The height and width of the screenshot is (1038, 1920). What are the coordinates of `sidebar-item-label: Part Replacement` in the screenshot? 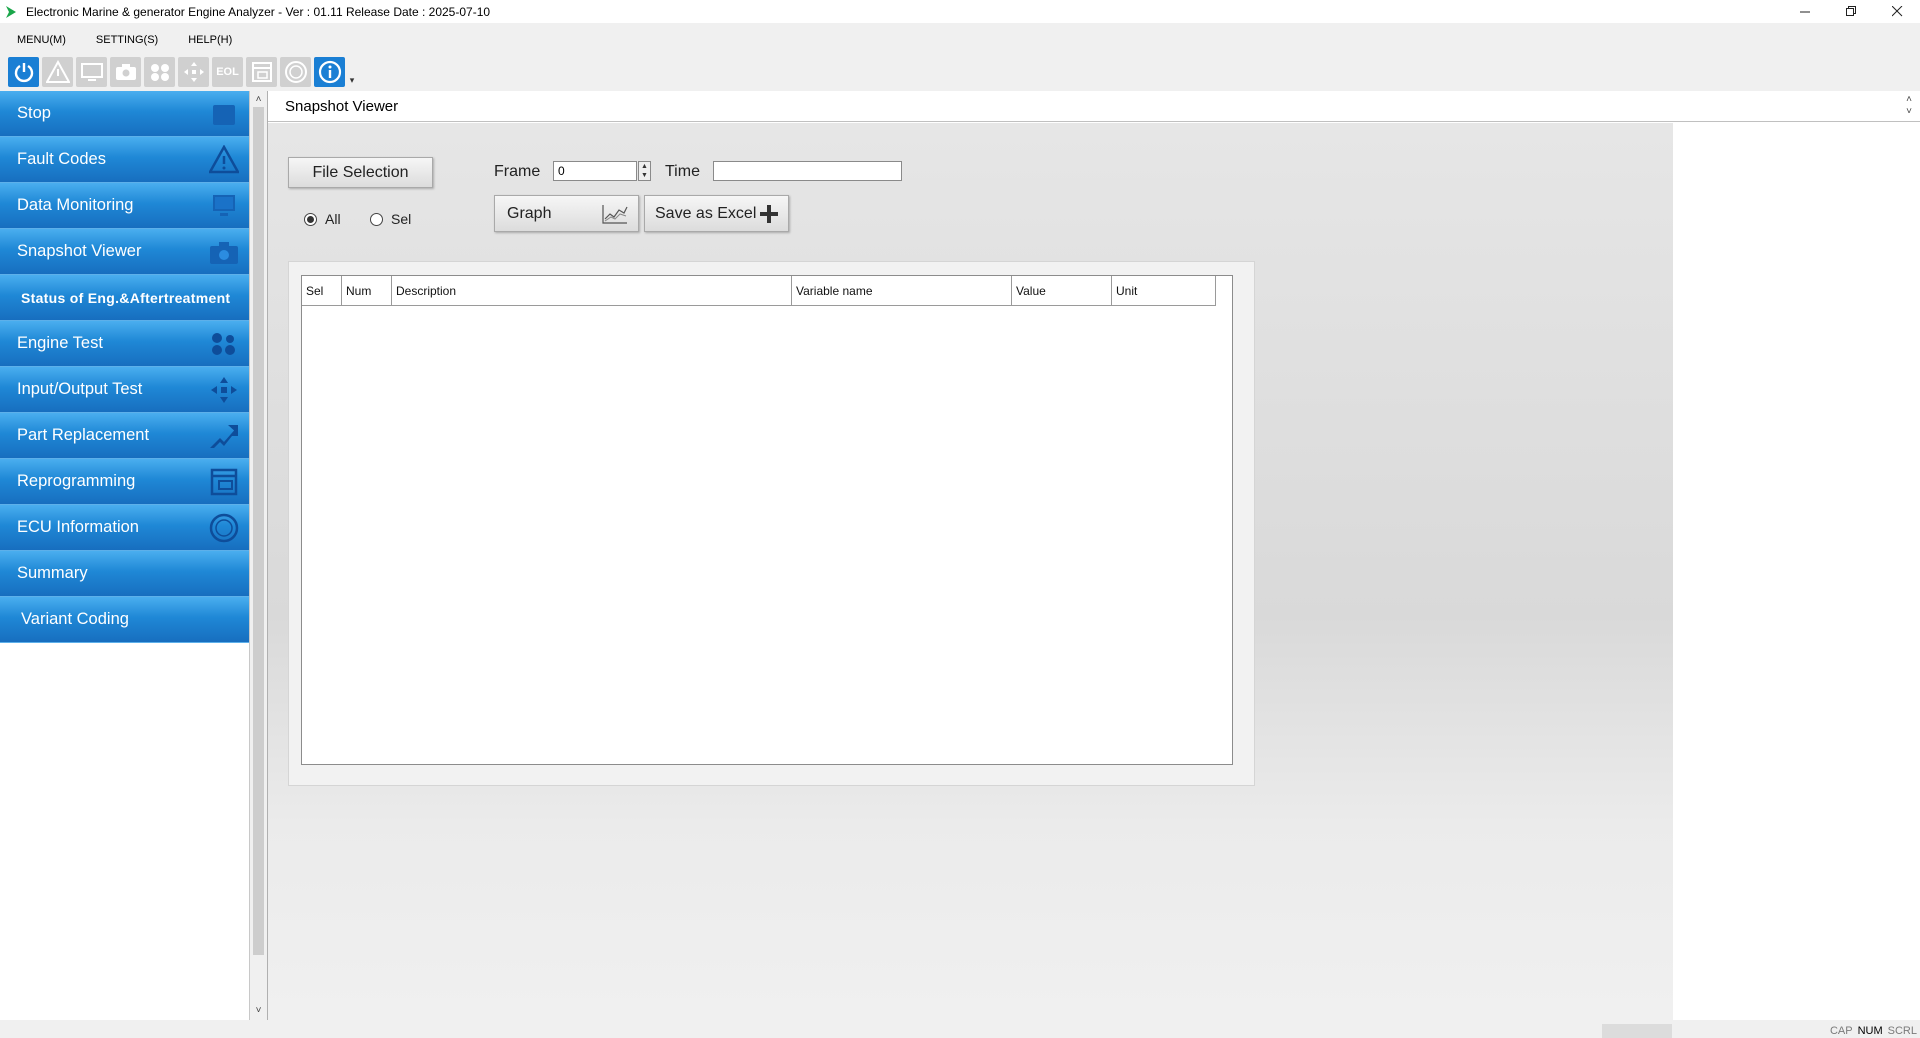 It's located at (83, 435).